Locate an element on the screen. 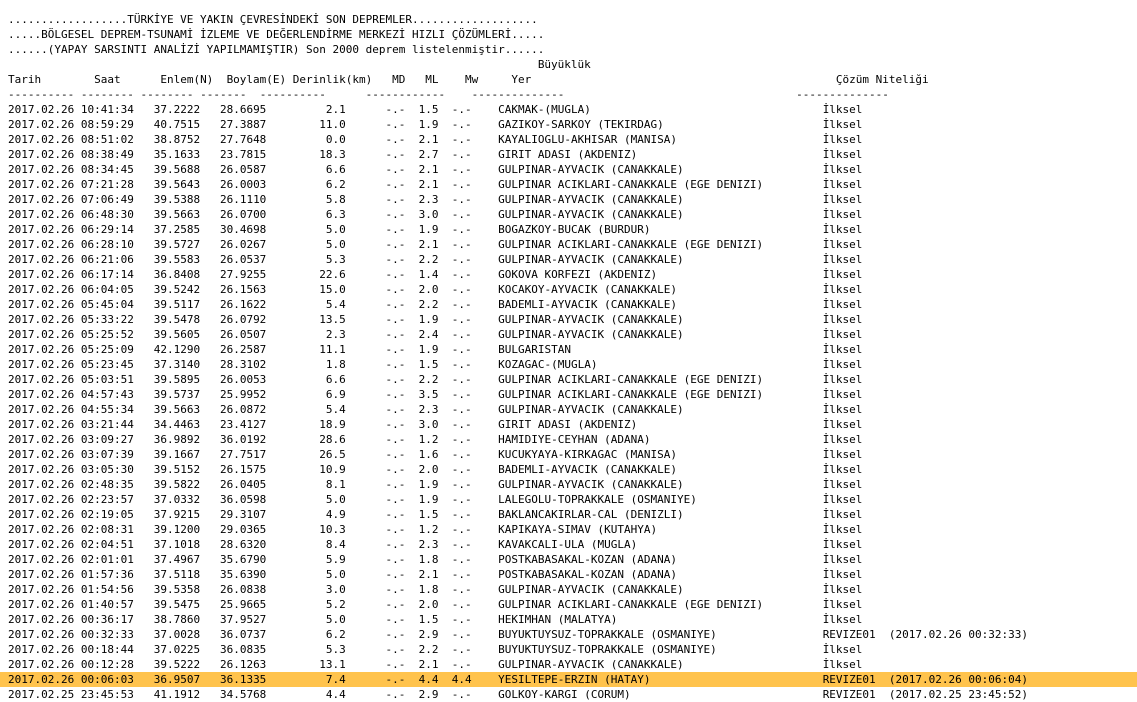 Image resolution: width=1137 pixels, height=702 pixels. longitude-cell: 27.3887 is located at coordinates (240, 124).